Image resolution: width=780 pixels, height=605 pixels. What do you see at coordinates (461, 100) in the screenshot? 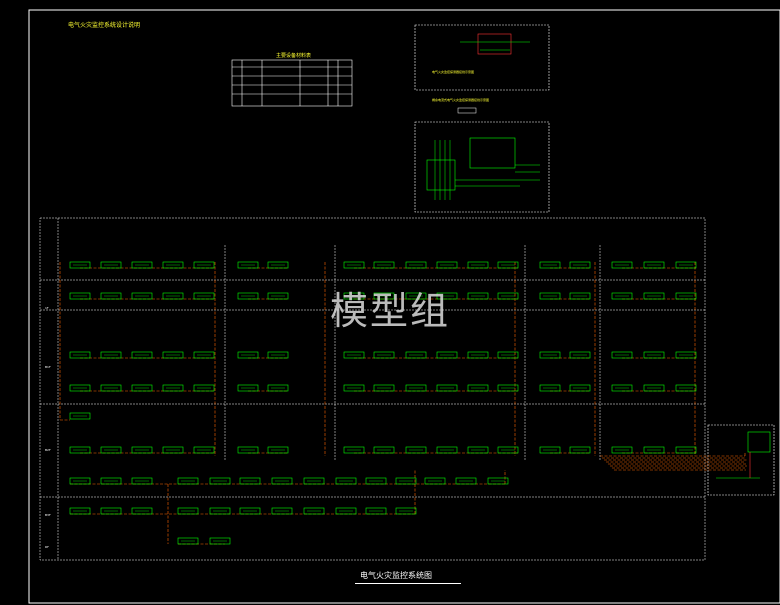
I see `detail-bottom-caption: 剩余电流式电气火灾监控探测器接线示意图` at bounding box center [461, 100].